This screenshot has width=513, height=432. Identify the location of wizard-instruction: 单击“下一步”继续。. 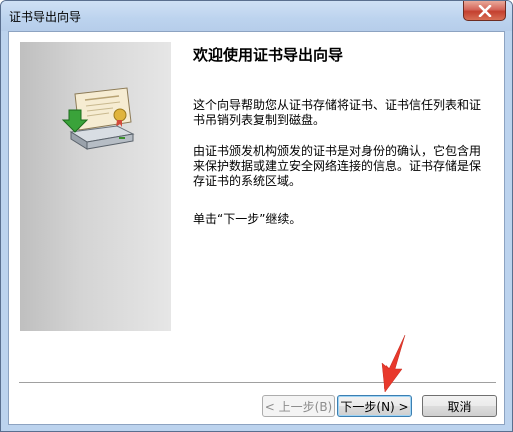
(247, 219).